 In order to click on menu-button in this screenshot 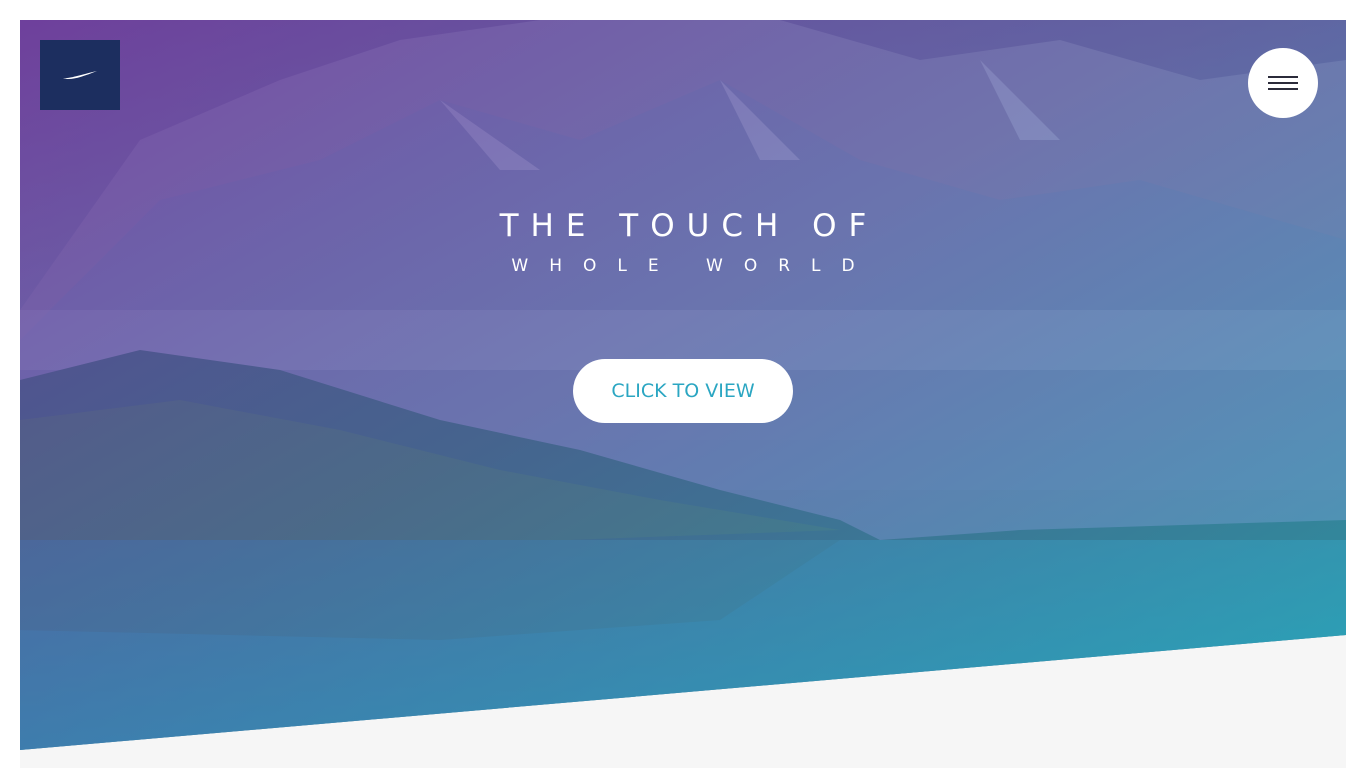, I will do `click(1283, 83)`.